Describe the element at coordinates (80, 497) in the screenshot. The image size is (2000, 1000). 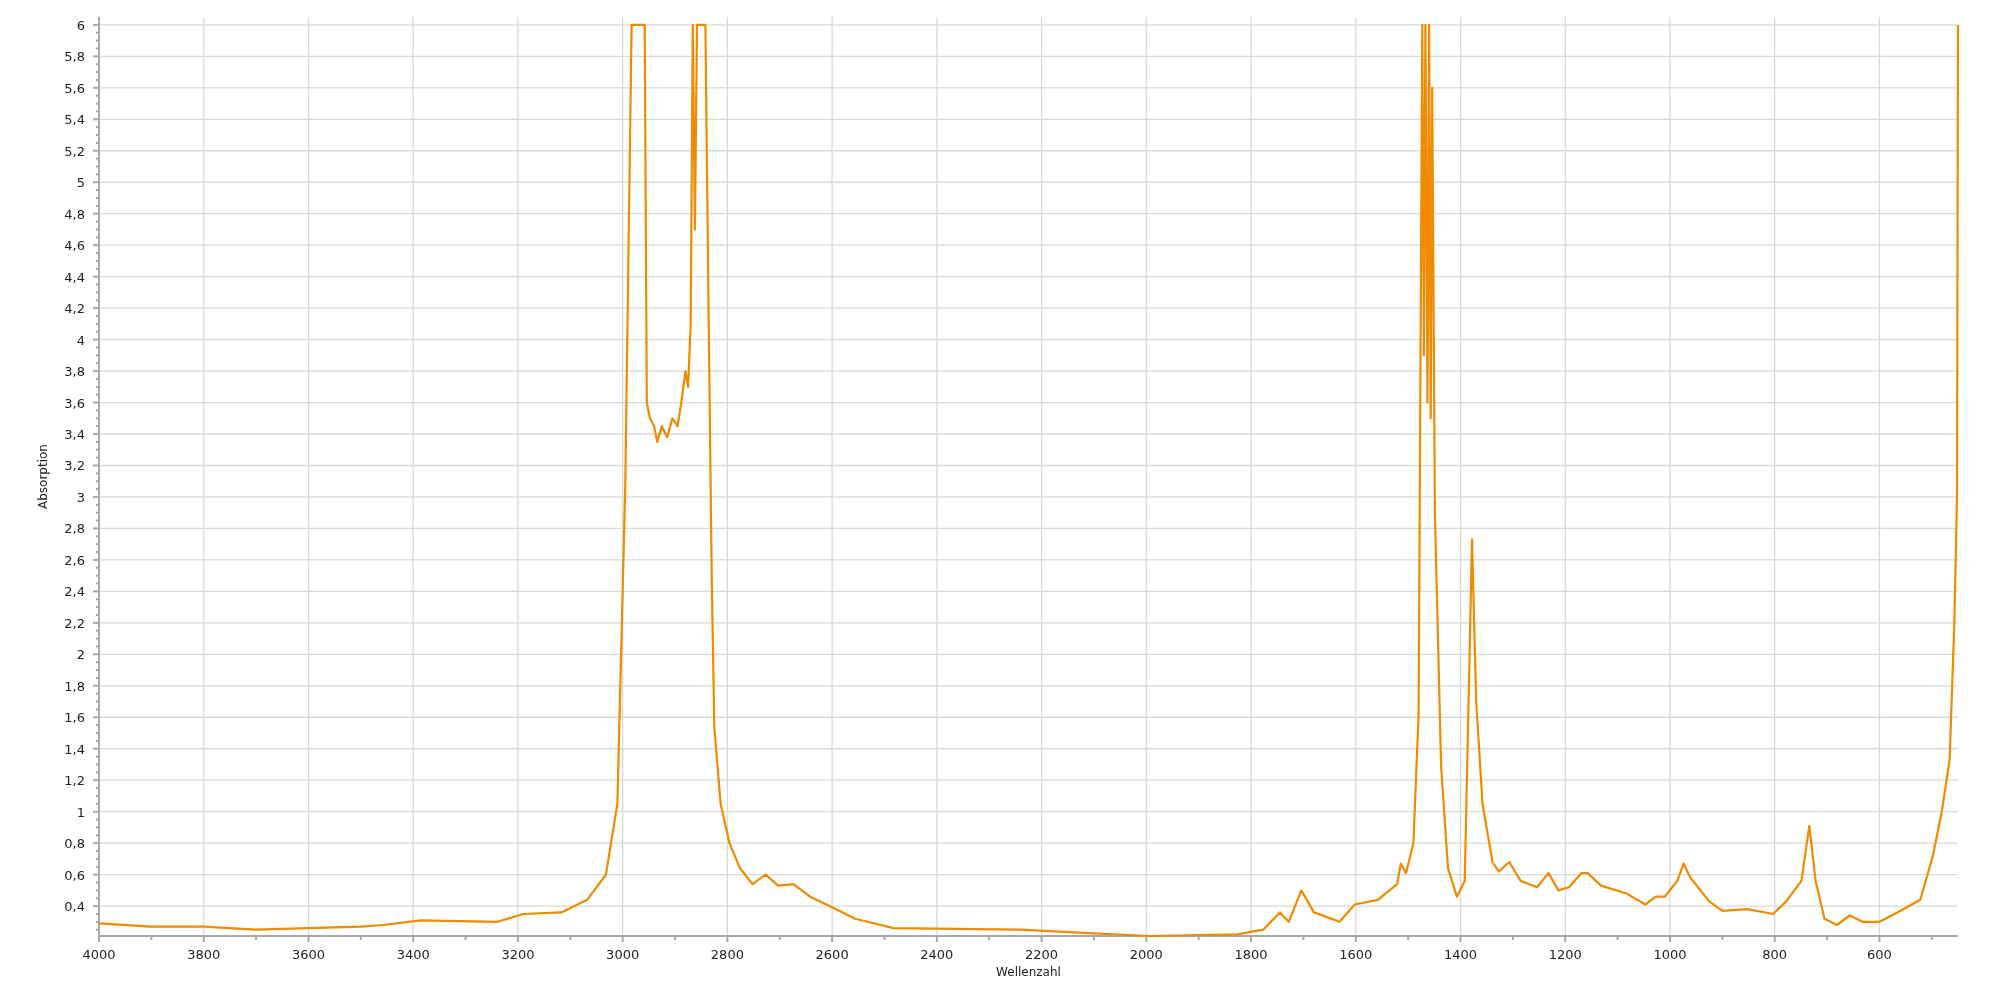
I see `y-tick-label: 3` at that location.